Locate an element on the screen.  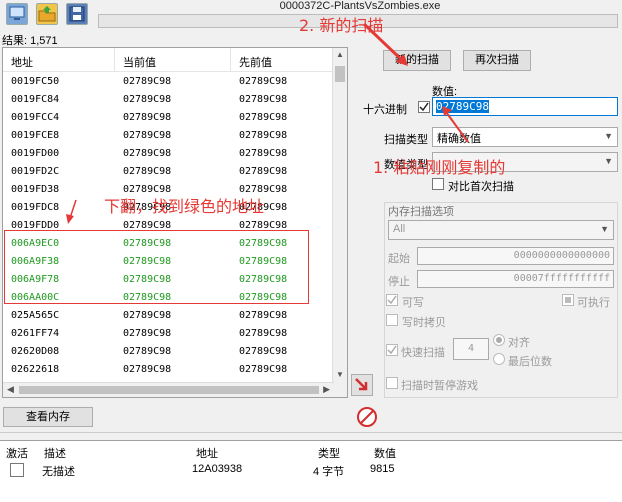
address-table: 激活 描述 地址 类型 数值 无描述 12A03938 4 字节 9815 is located at coordinates (311, 471).